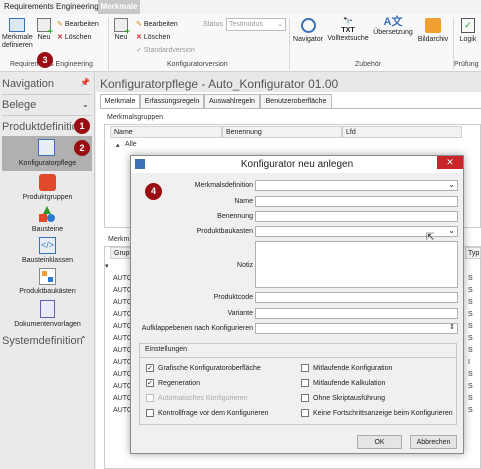 This screenshot has height=469, width=481. I want to click on spinner-icon: ⇕, so click(452, 327).